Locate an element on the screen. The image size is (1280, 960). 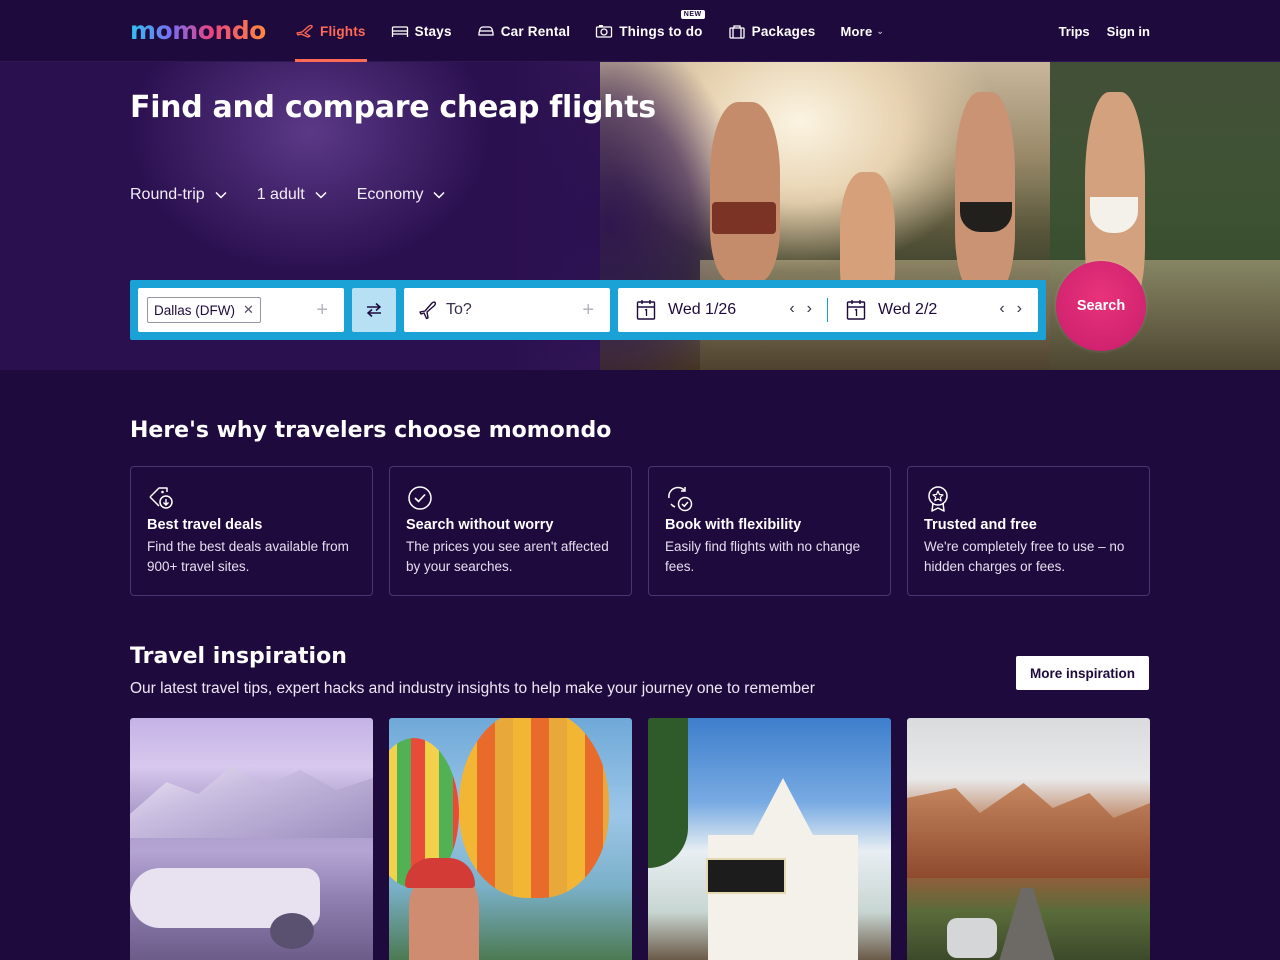
nav-packages-label: Packages is located at coordinates (783, 31).